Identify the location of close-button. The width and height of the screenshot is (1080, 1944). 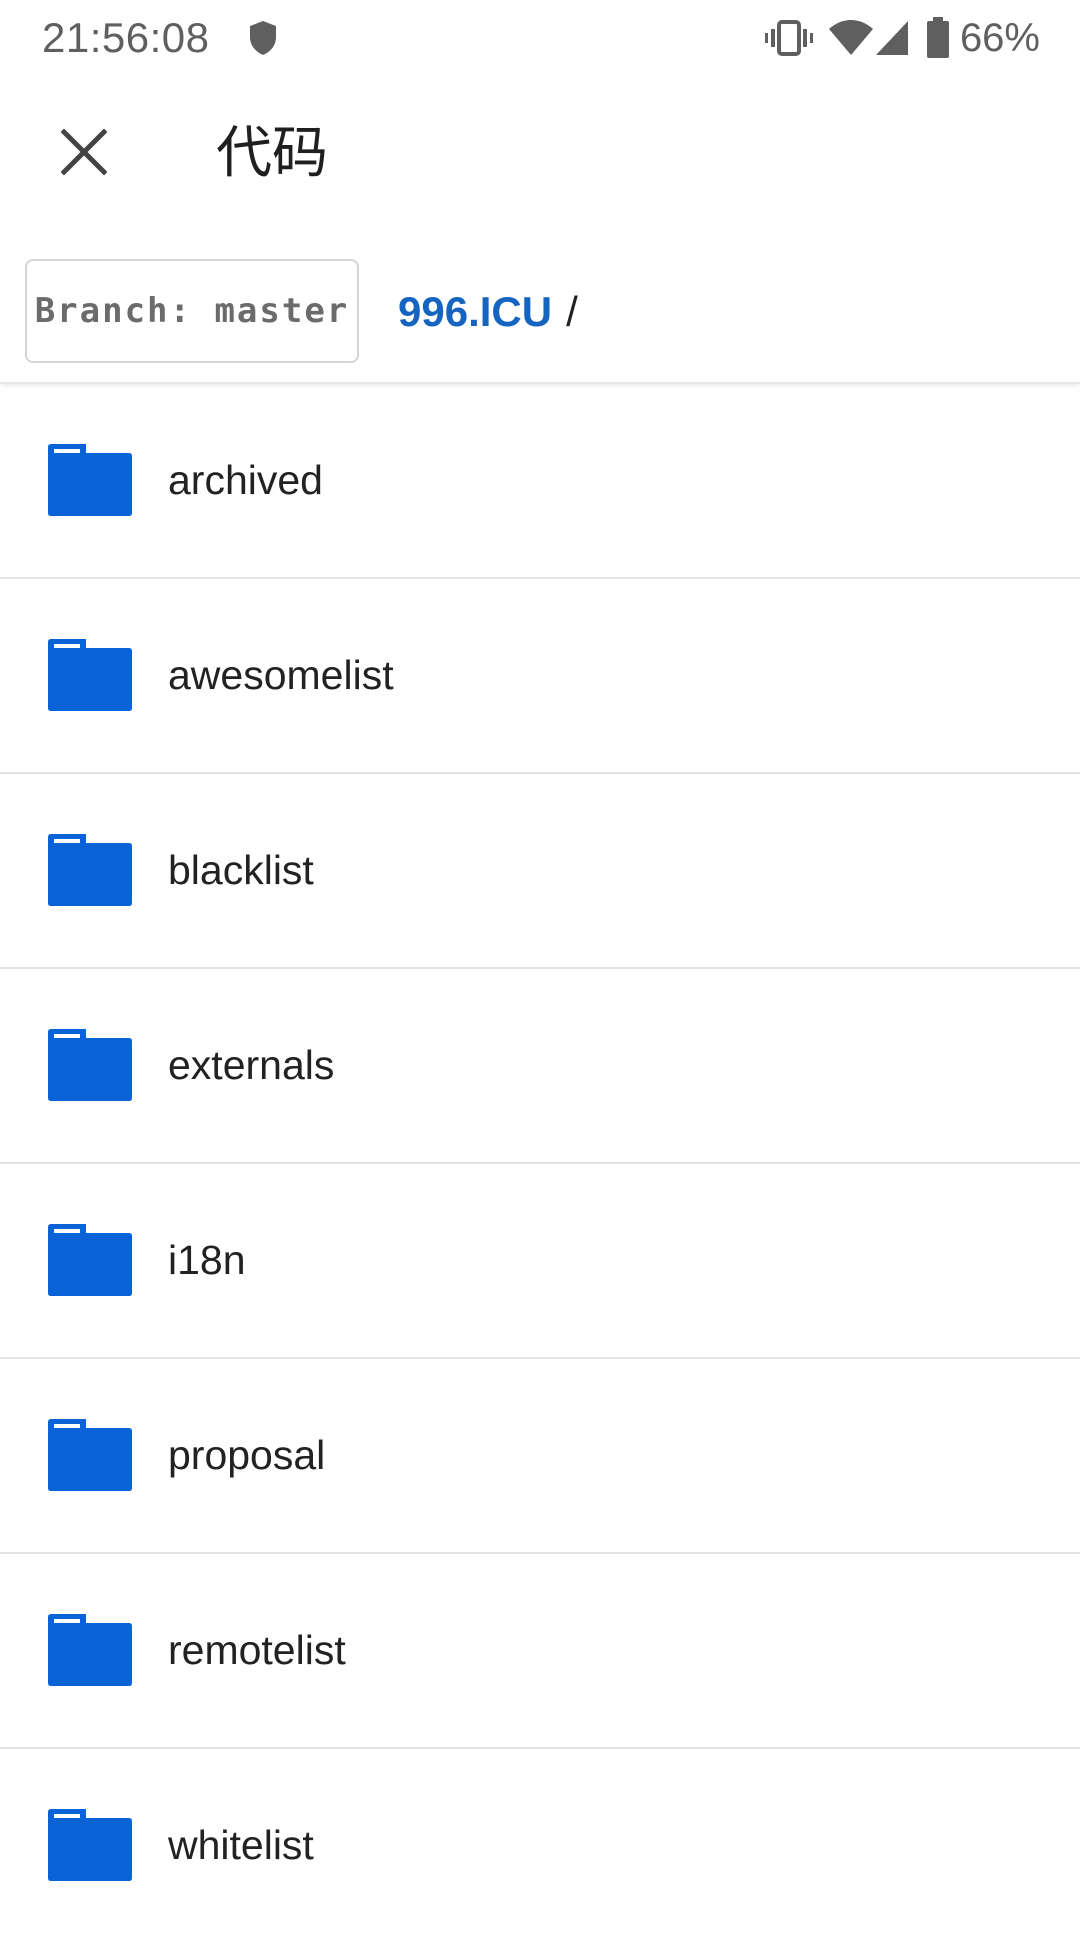
(84, 152).